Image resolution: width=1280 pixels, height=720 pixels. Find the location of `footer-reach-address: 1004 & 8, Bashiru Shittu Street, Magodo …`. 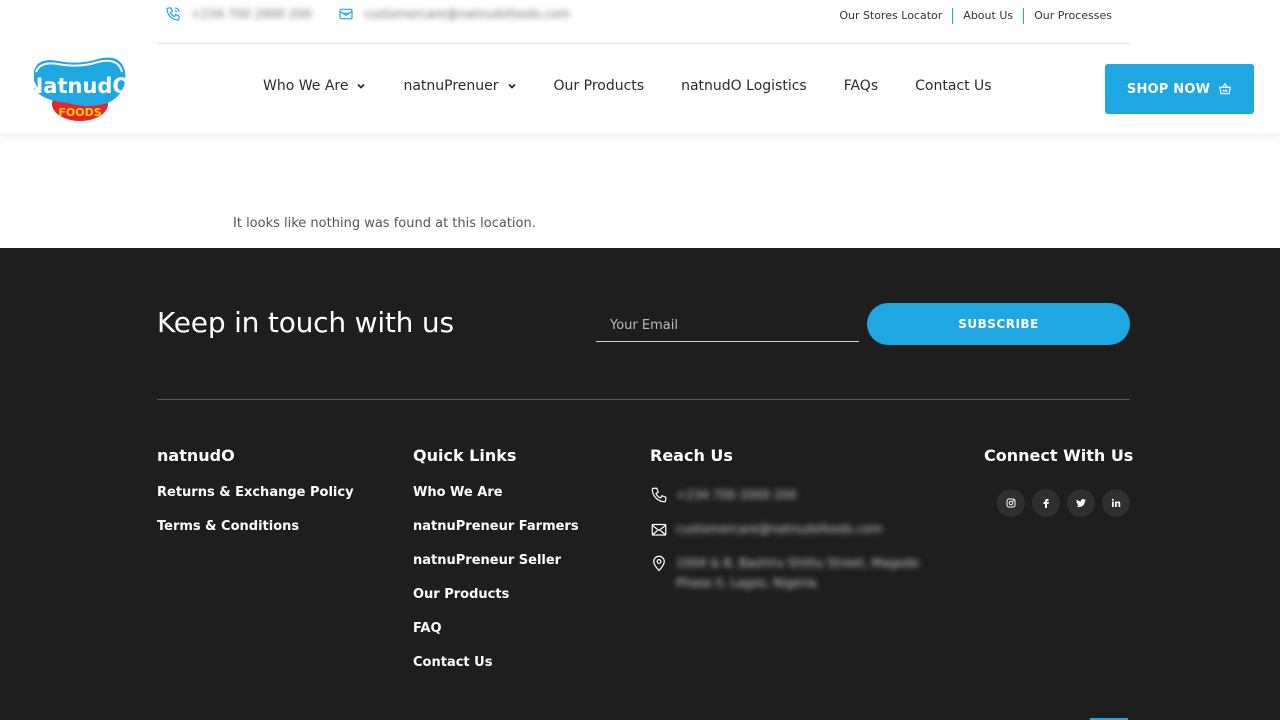

footer-reach-address: 1004 & 8, Bashiru Shittu Street, Magodo … is located at coordinates (798, 573).